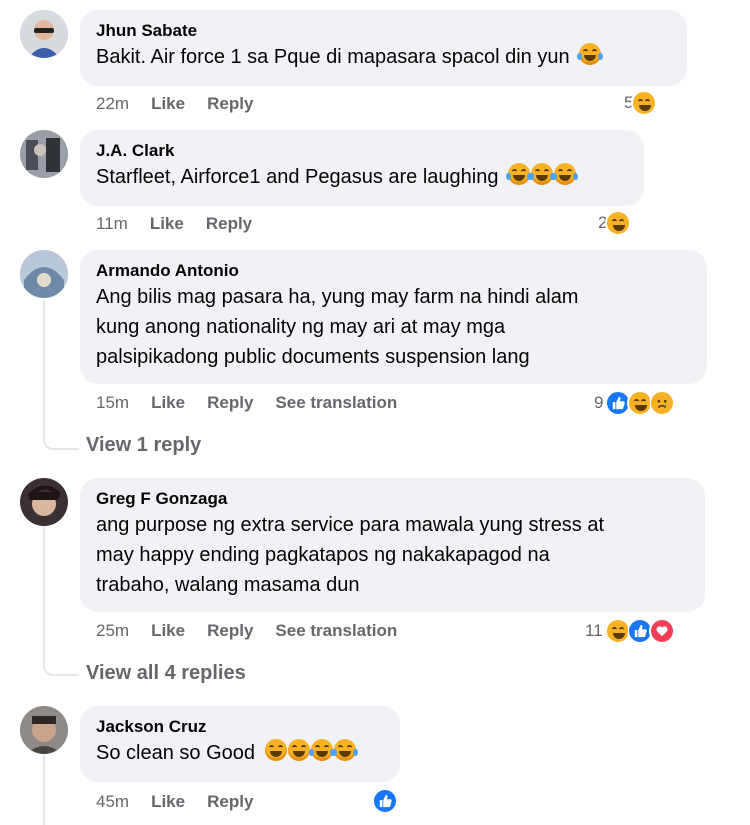 The image size is (750, 825). What do you see at coordinates (594, 630) in the screenshot?
I see `reaction-count: 11` at bounding box center [594, 630].